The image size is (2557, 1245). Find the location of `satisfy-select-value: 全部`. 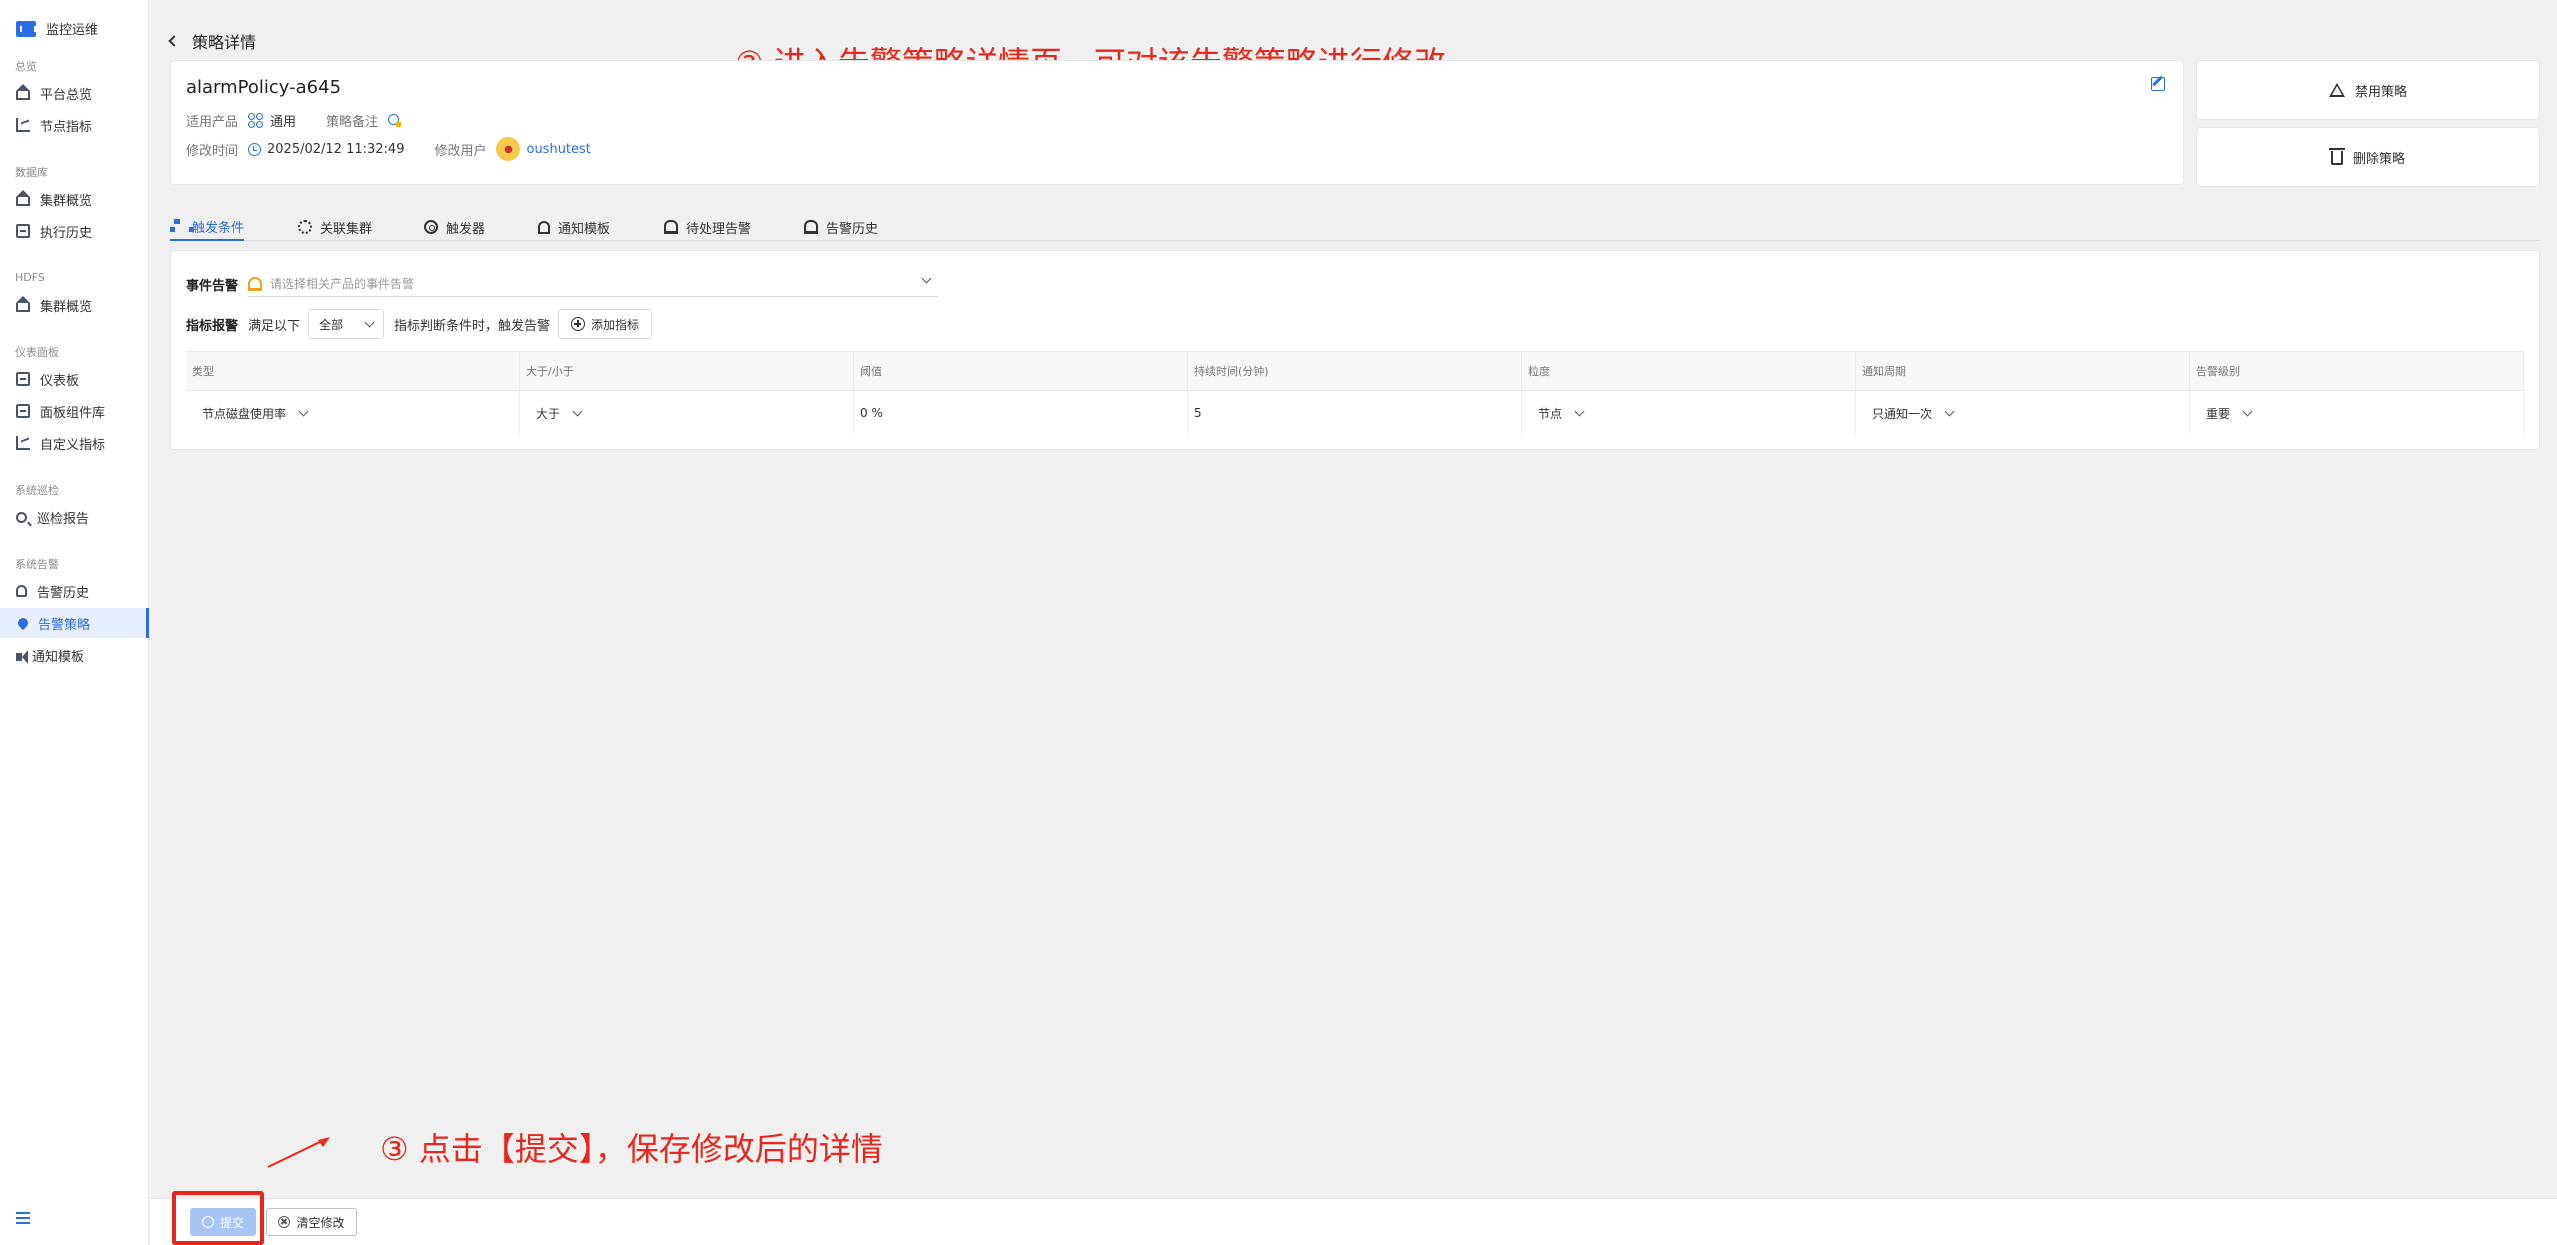

satisfy-select-value: 全部 is located at coordinates (331, 324).